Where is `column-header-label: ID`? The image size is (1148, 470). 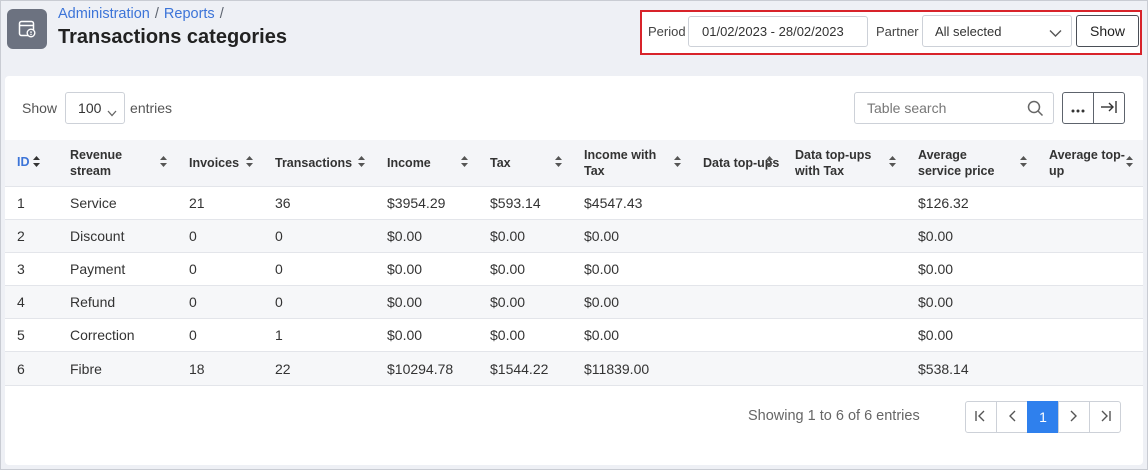 column-header-label: ID is located at coordinates (23, 162).